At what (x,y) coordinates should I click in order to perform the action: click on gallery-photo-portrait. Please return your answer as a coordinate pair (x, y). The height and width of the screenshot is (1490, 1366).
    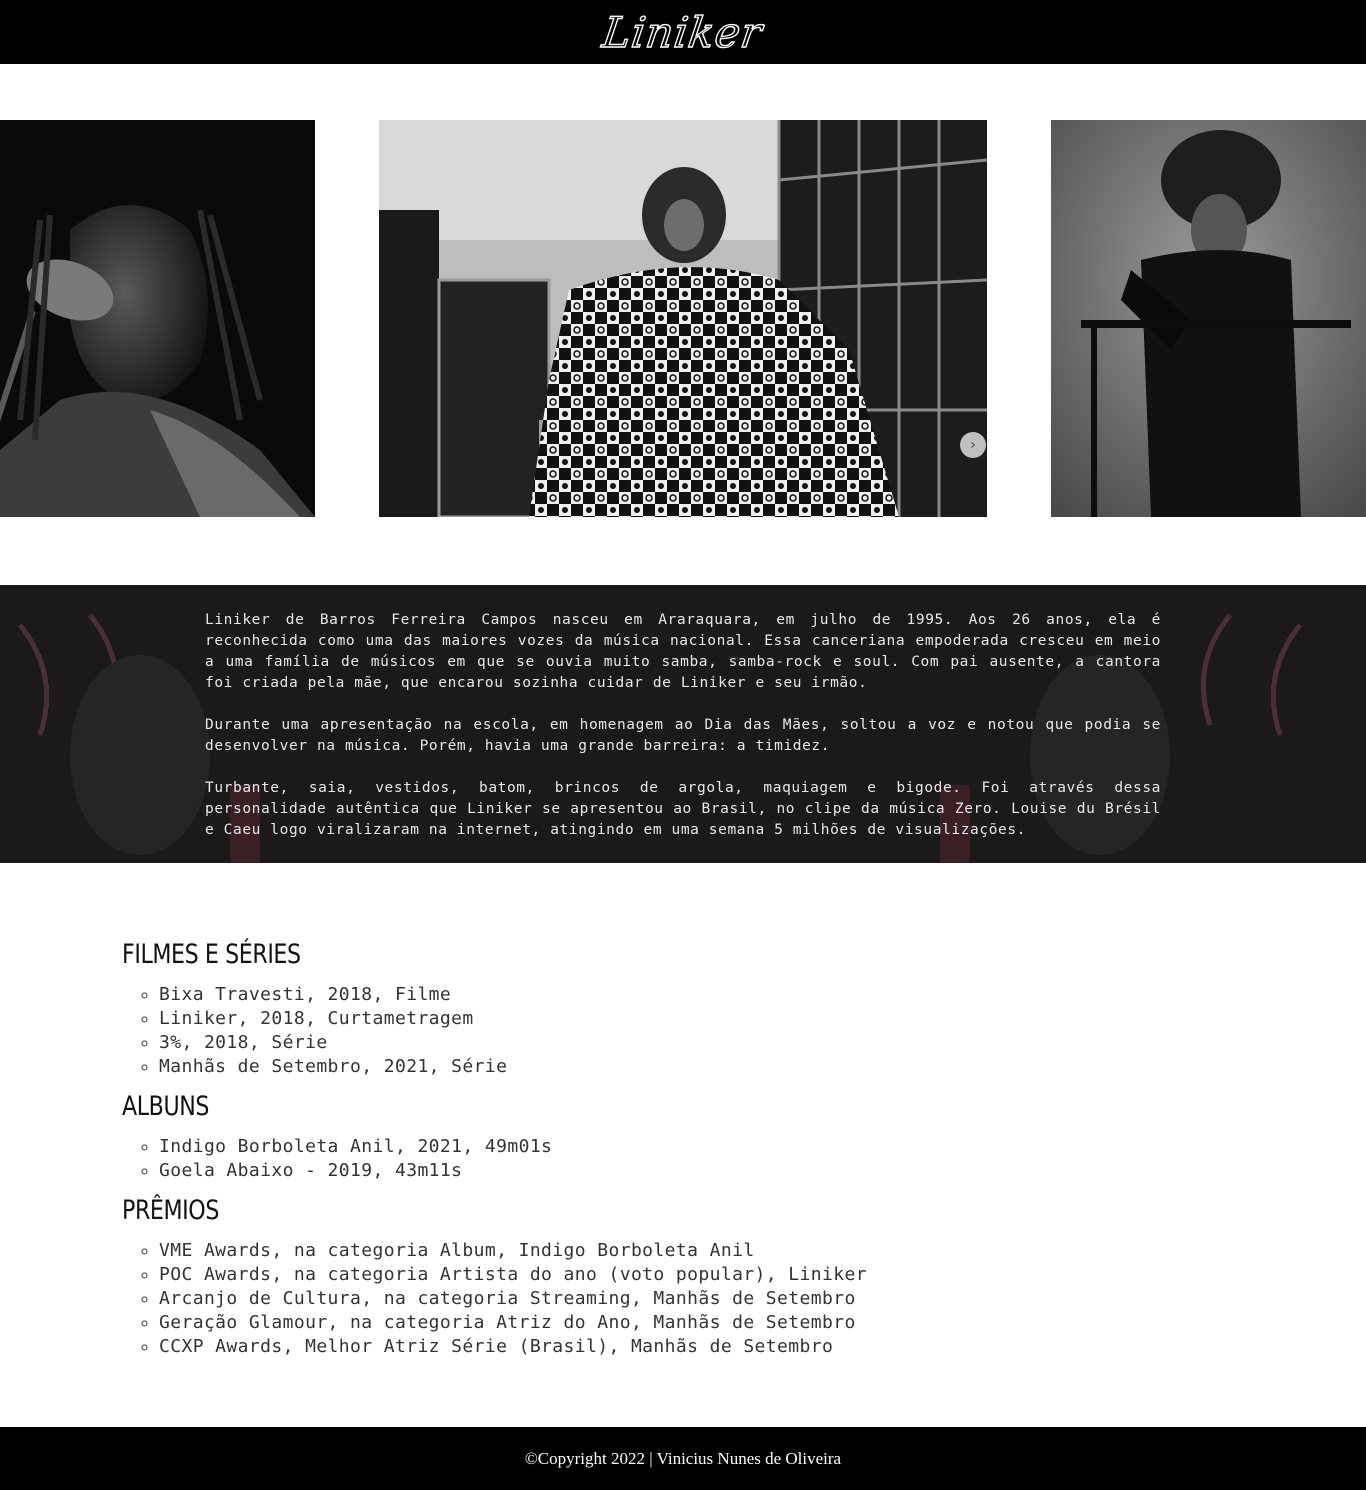
    Looking at the image, I should click on (1208, 318).